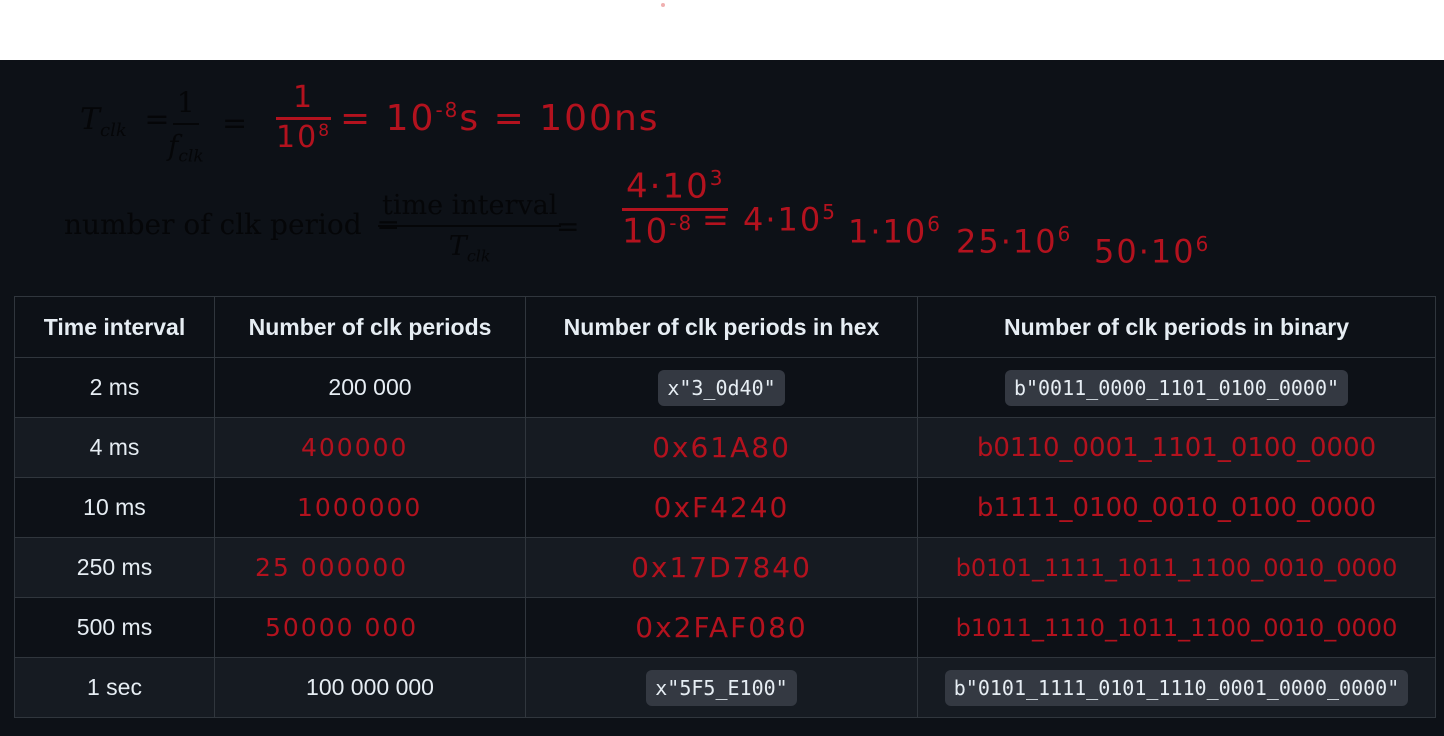 The image size is (1444, 736). What do you see at coordinates (722, 30) in the screenshot?
I see `top-white-bar` at bounding box center [722, 30].